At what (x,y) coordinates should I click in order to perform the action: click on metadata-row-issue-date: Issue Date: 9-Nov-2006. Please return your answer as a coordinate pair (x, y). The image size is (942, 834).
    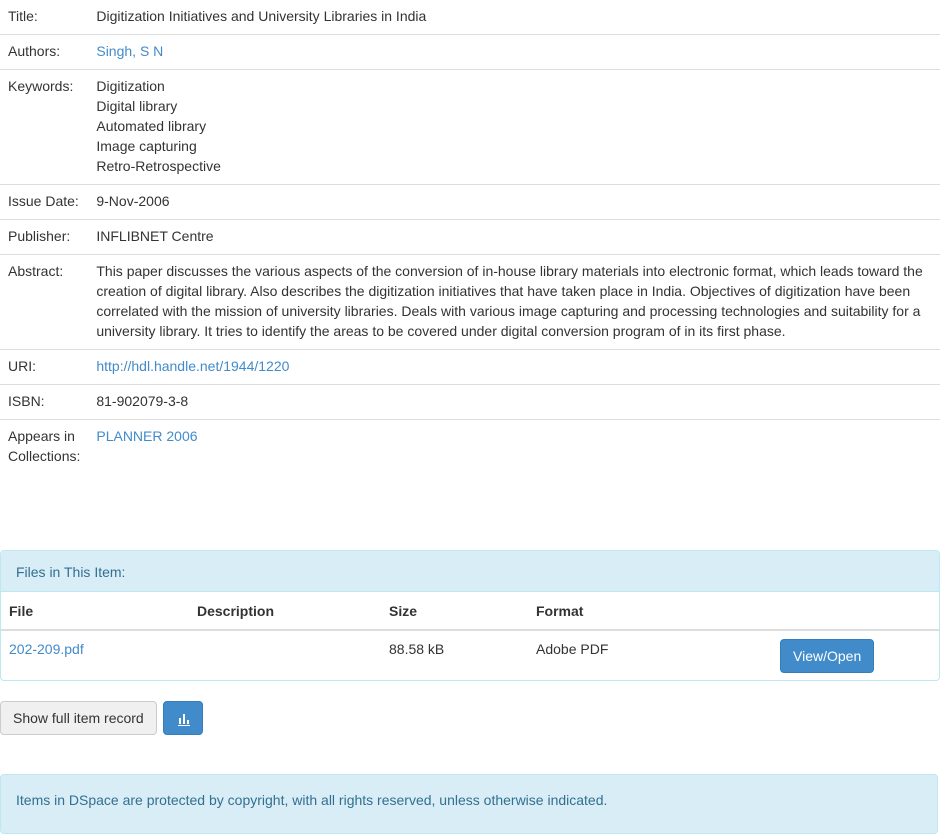
    Looking at the image, I should click on (470, 202).